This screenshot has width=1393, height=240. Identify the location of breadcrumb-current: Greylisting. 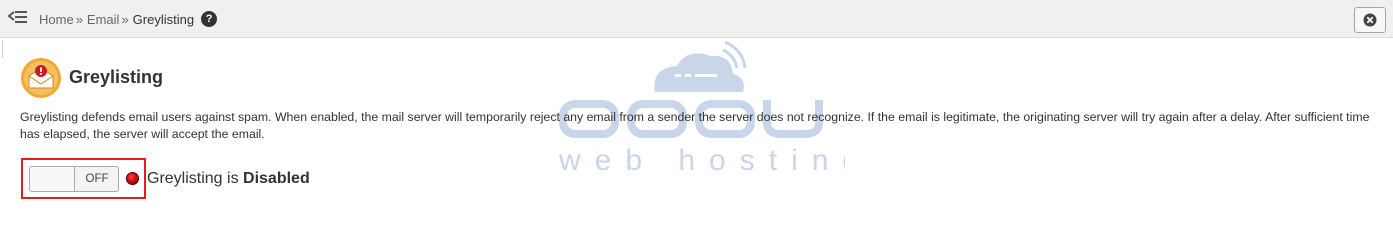
(163, 19).